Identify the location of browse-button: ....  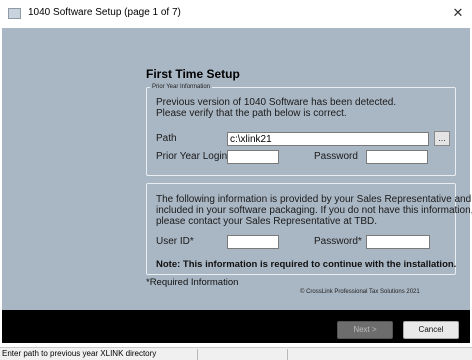
(442, 138).